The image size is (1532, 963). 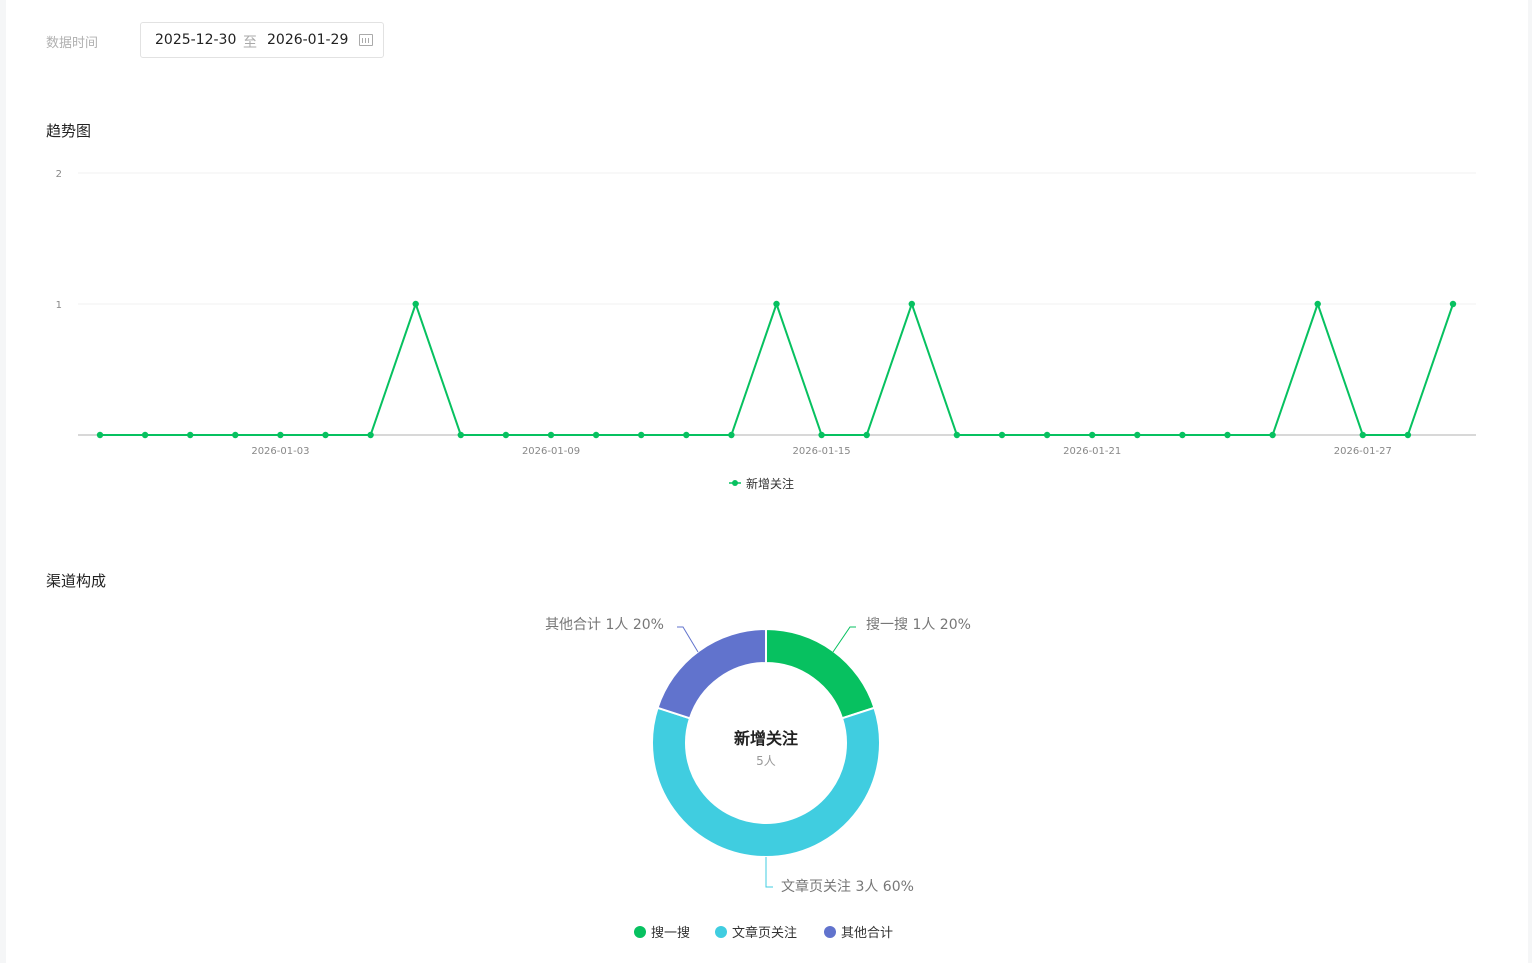 I want to click on slice-label: 文章页关注 3人 60%, so click(x=847, y=886).